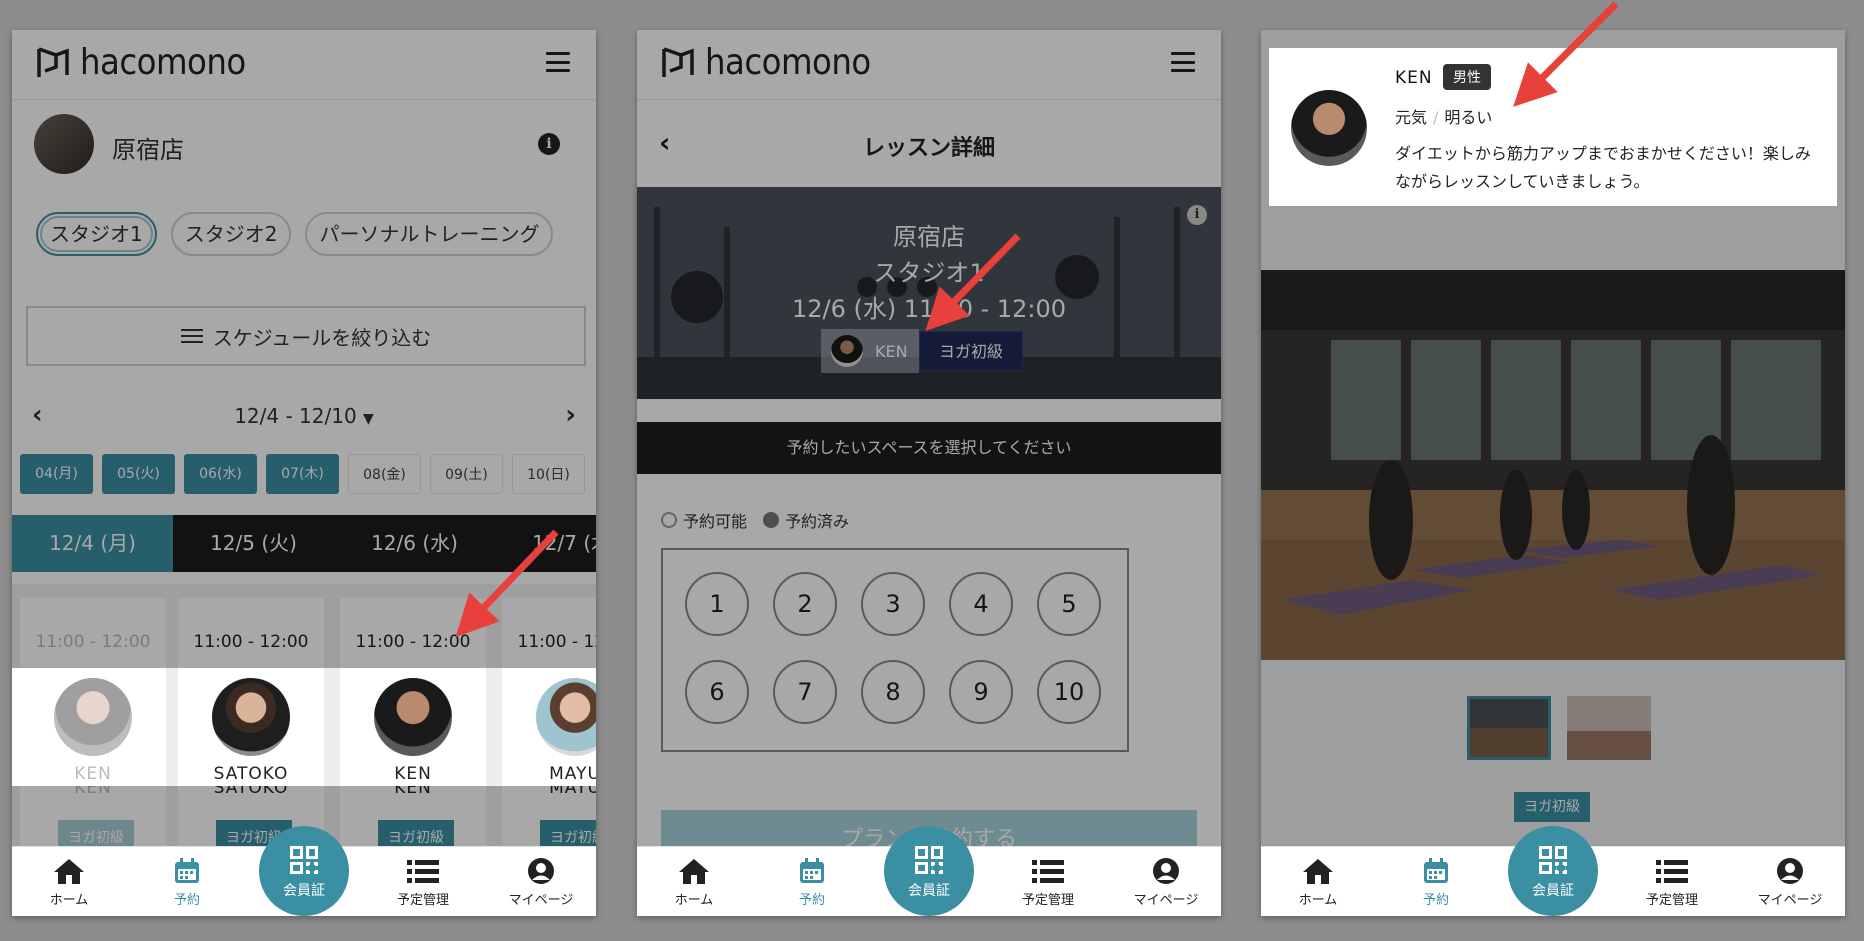  What do you see at coordinates (717, 692) in the screenshot?
I see `seat: 6` at bounding box center [717, 692].